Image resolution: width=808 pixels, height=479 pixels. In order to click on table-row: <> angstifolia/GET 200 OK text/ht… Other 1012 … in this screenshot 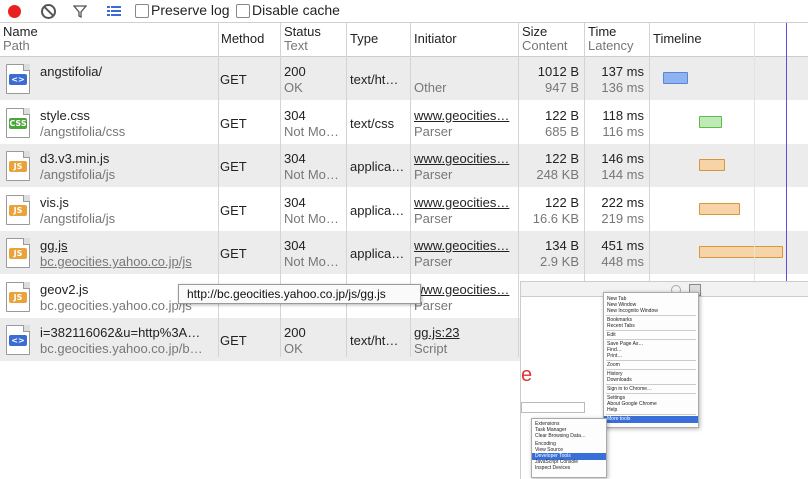, I will do `click(404, 78)`.